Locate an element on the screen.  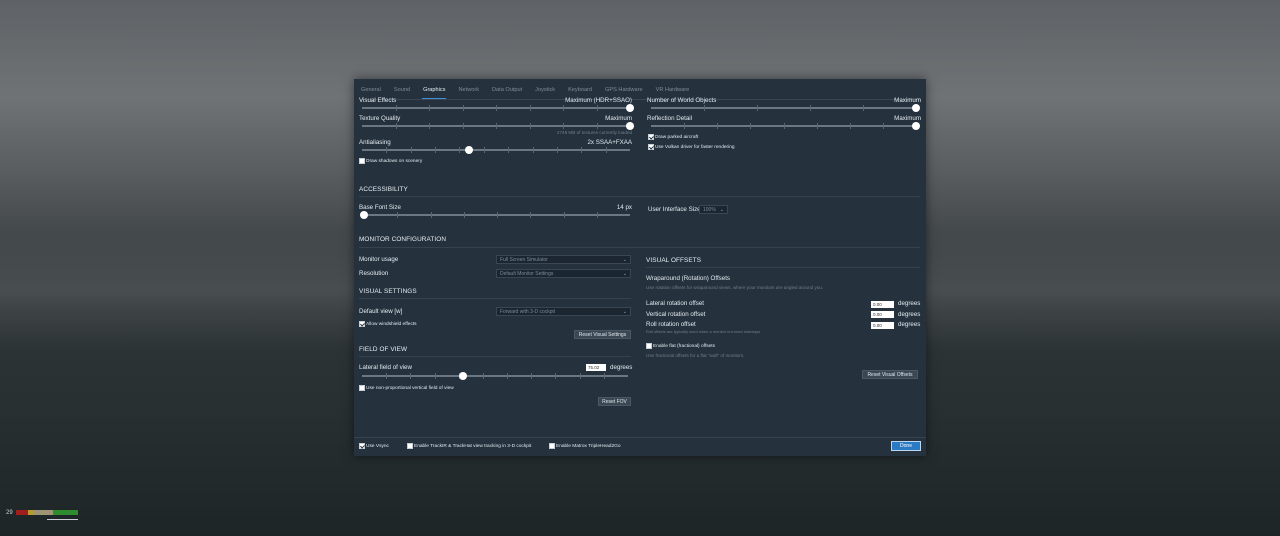
lateral-offset-unit: degrees is located at coordinates (909, 303).